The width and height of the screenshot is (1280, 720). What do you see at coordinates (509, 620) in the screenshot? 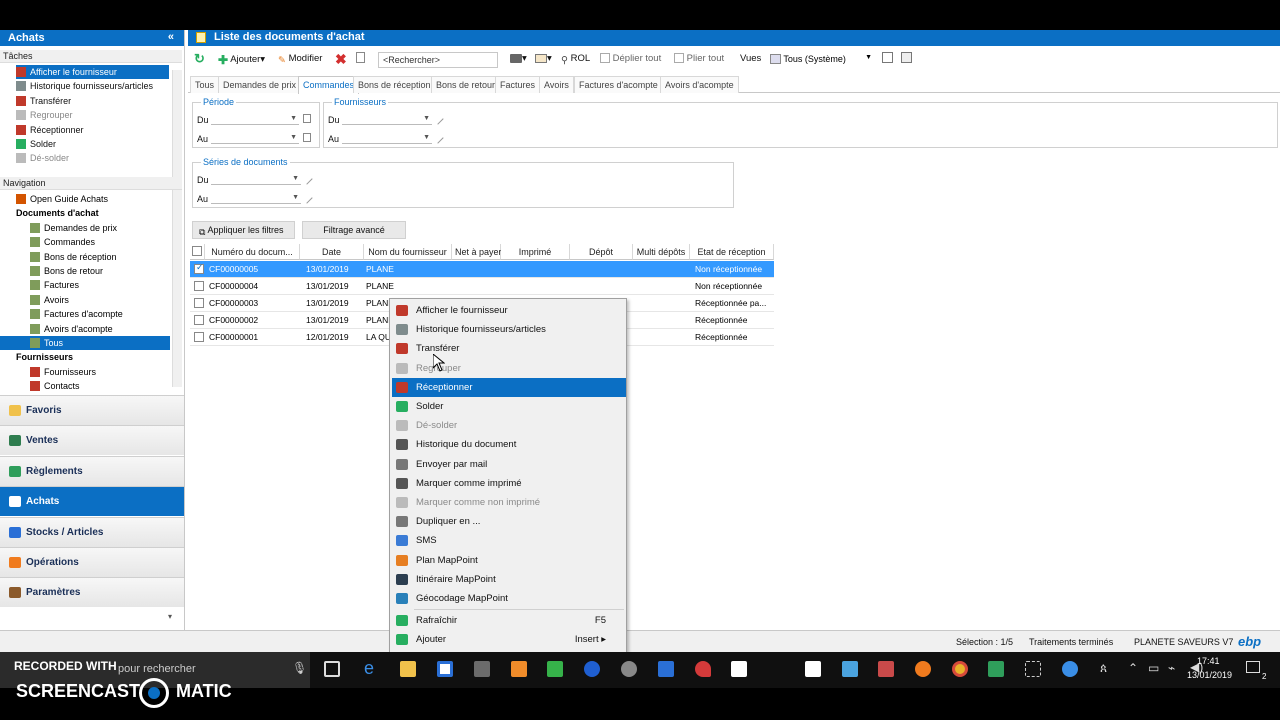
I see `menu-item: Rafraîchir F5` at bounding box center [509, 620].